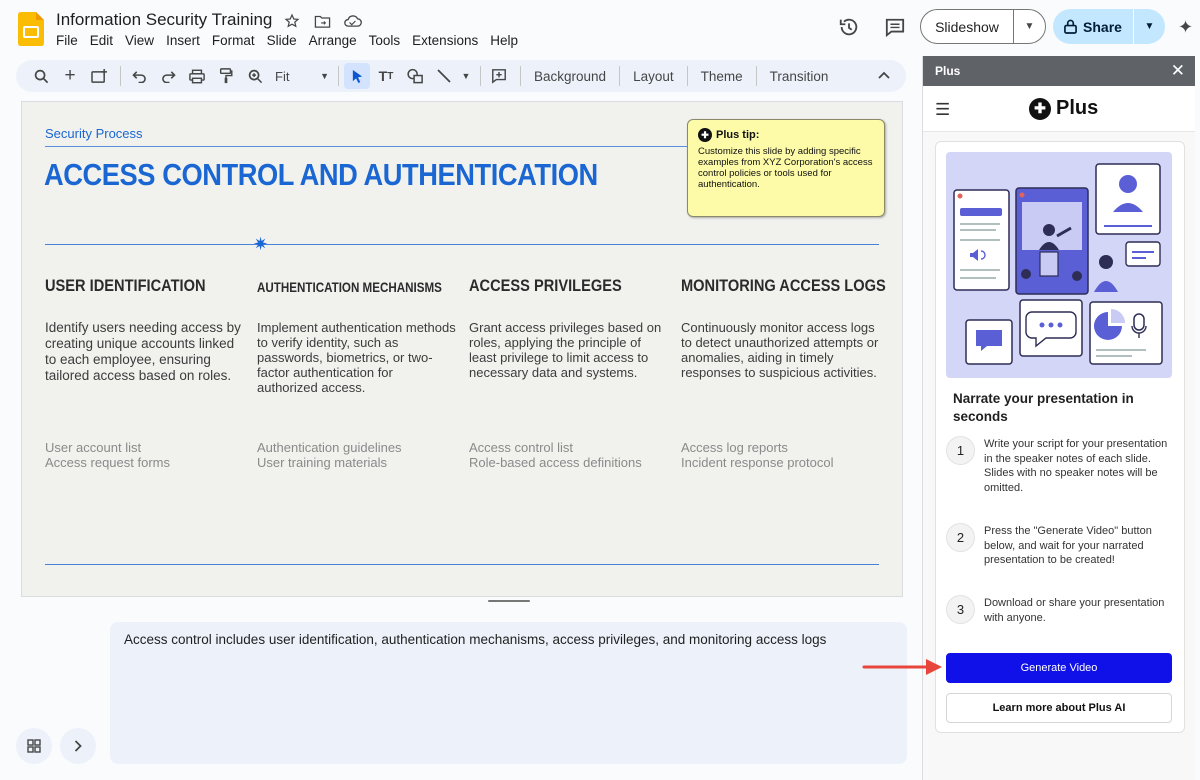  I want to click on panel-header: Plus ✕, so click(1059, 71).